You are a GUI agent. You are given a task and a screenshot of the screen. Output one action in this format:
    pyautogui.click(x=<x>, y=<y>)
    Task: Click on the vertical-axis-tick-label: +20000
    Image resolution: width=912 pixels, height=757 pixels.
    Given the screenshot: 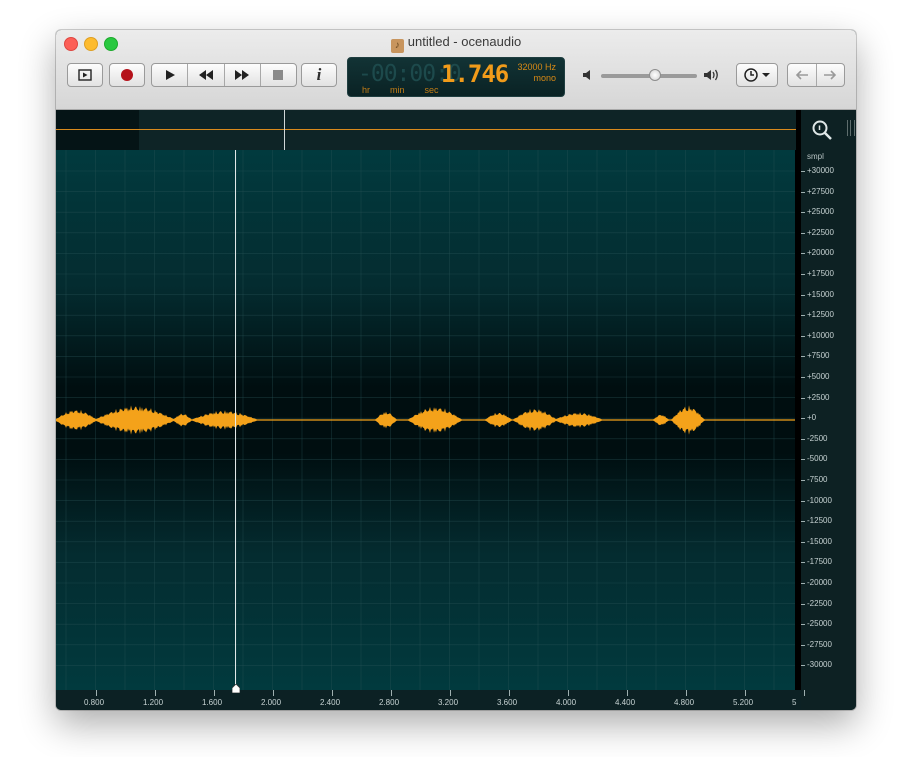 What is the action you would take?
    pyautogui.click(x=820, y=253)
    